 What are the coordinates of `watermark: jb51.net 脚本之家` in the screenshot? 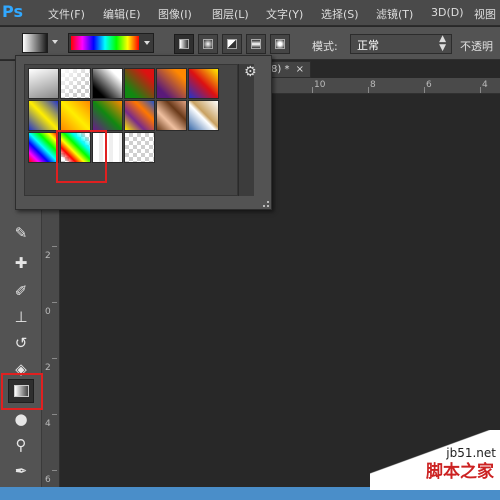 It's located at (435, 460).